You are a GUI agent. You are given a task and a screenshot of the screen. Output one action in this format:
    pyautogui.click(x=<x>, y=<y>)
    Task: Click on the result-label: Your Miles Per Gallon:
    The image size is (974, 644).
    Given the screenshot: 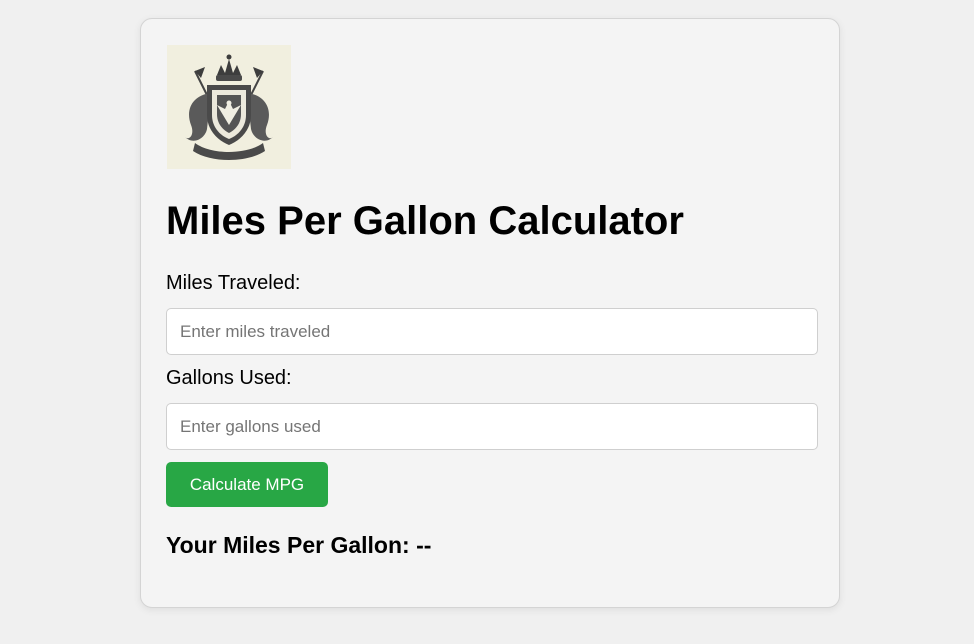 What is the action you would take?
    pyautogui.click(x=288, y=545)
    